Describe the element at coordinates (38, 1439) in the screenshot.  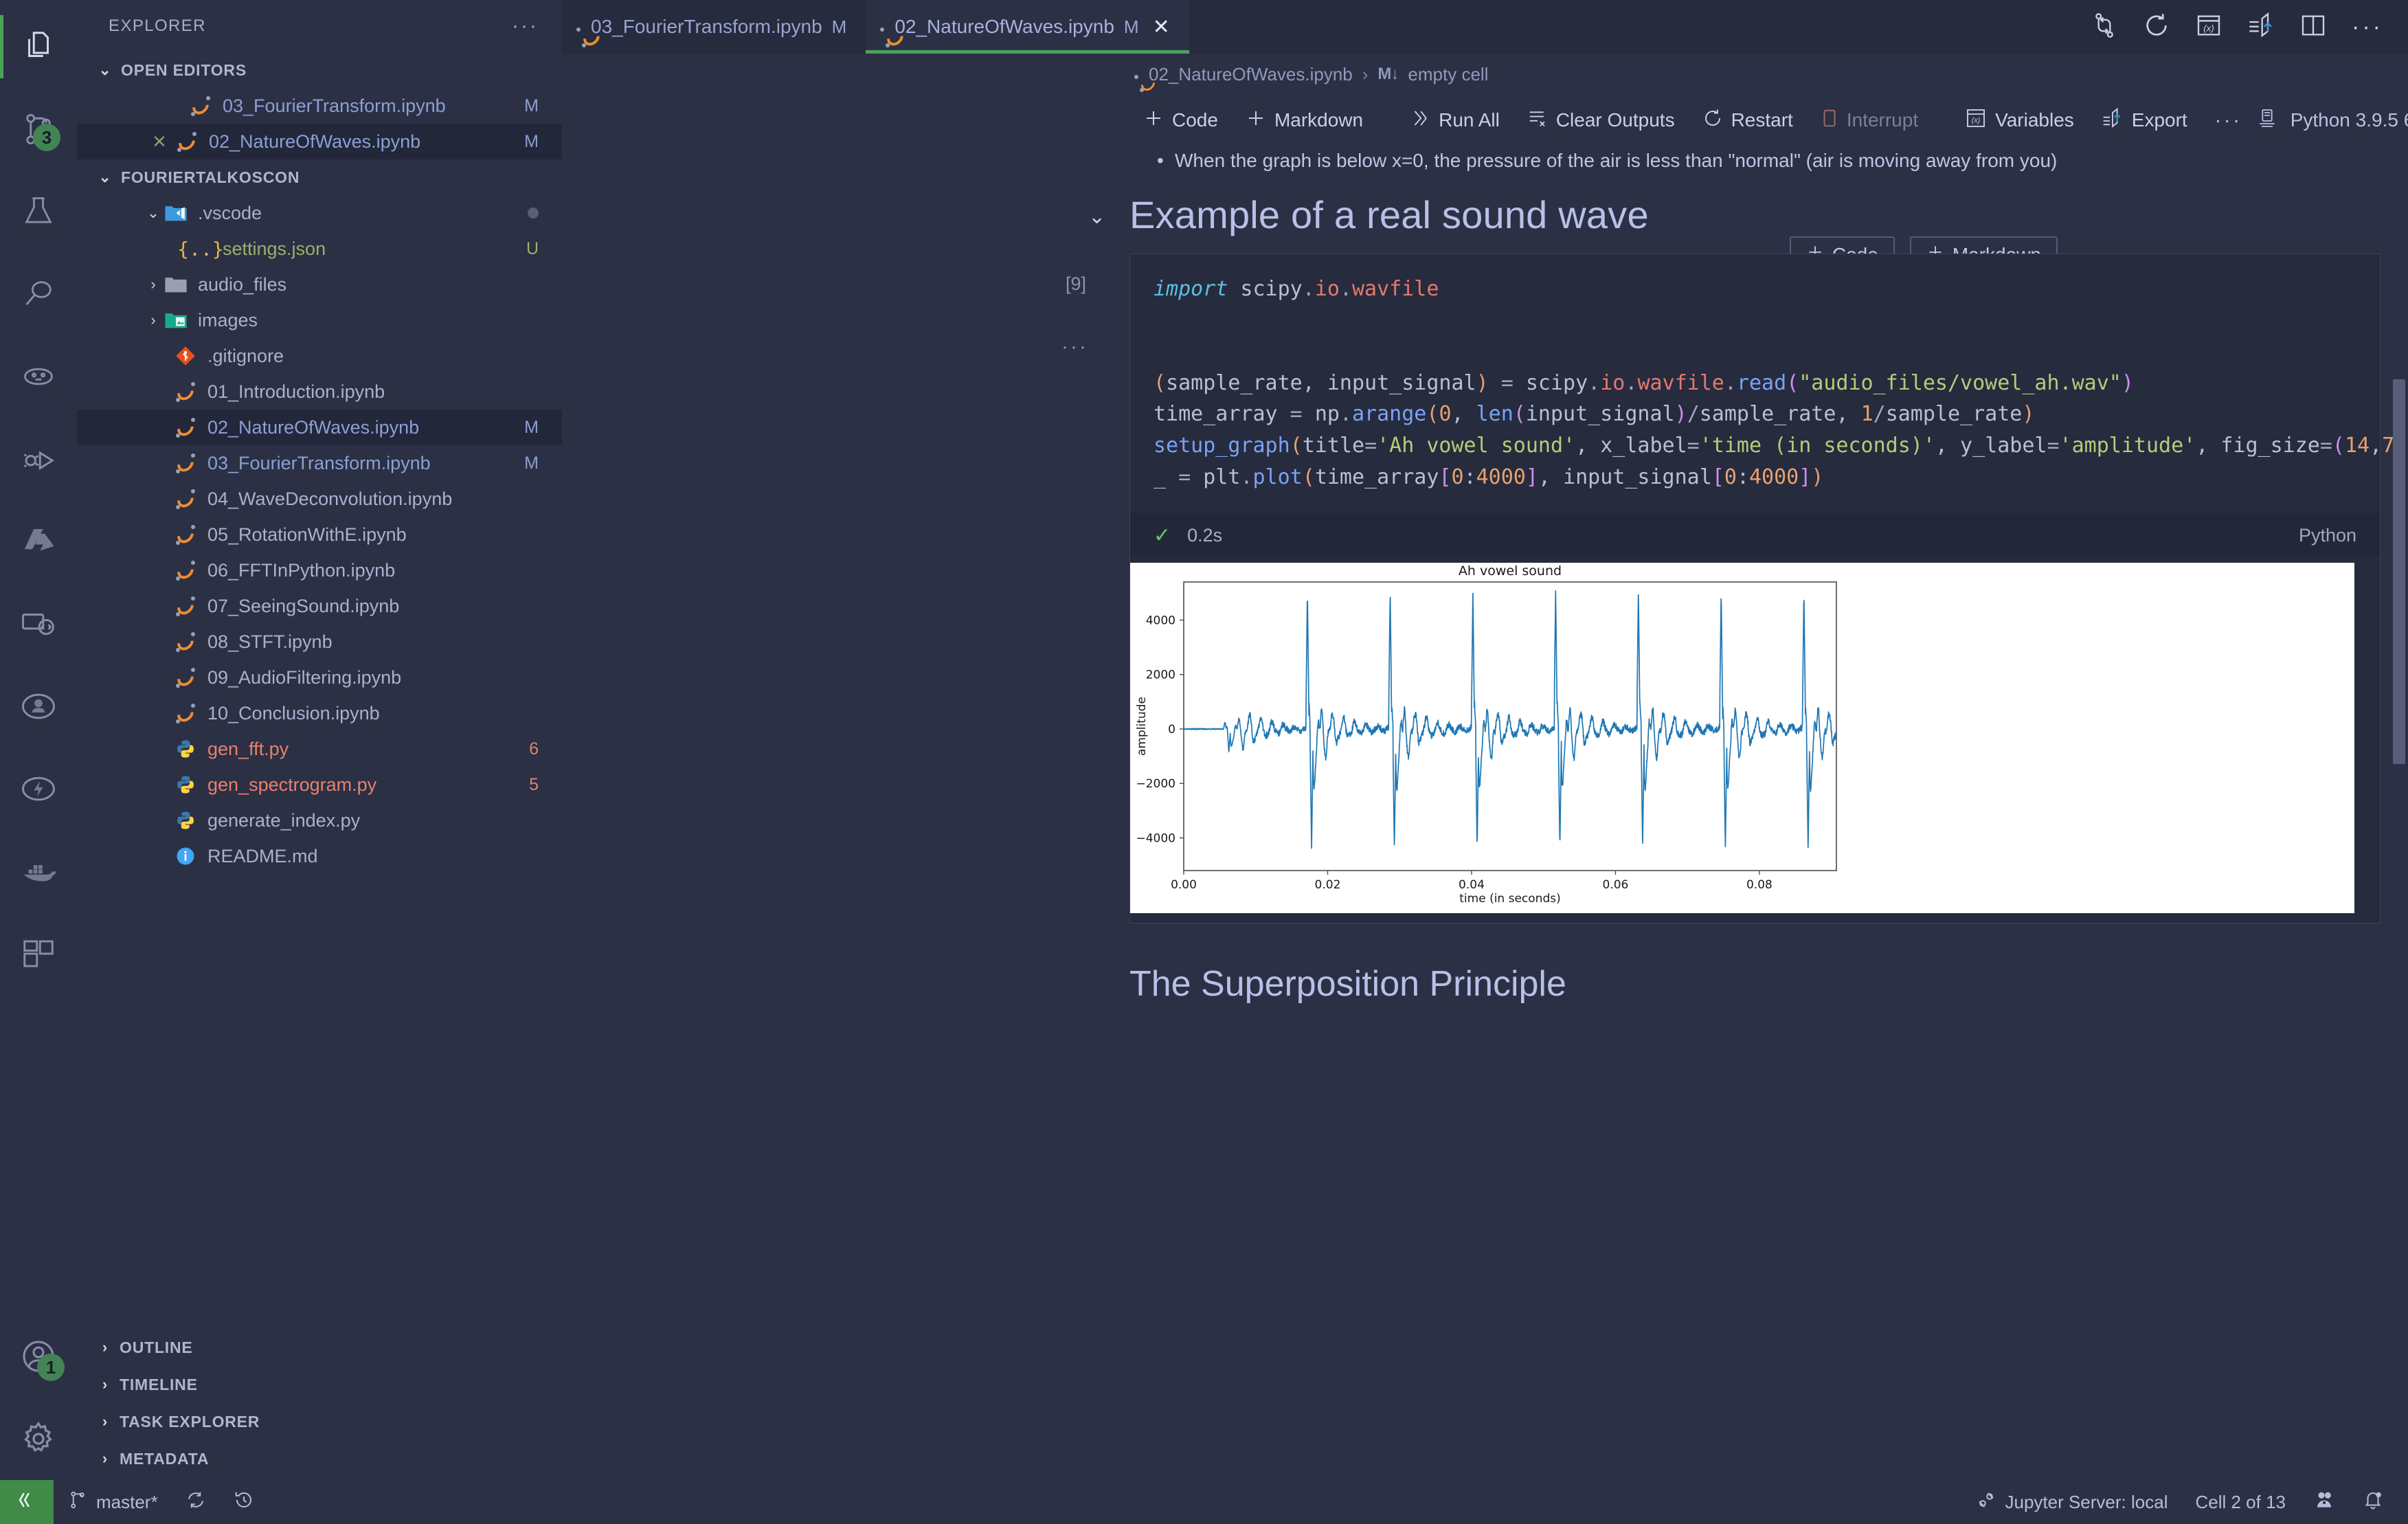
I see `activity-settings` at that location.